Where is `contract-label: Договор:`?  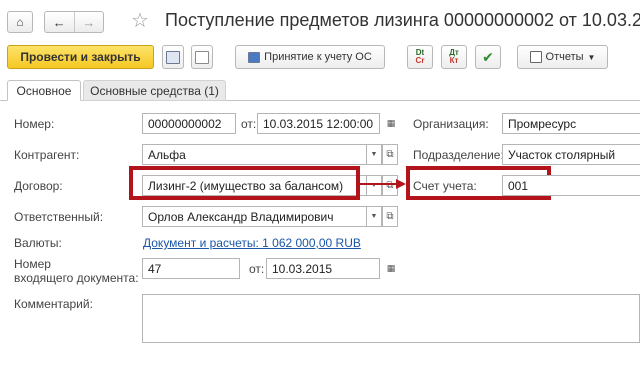 contract-label: Договор: is located at coordinates (38, 186).